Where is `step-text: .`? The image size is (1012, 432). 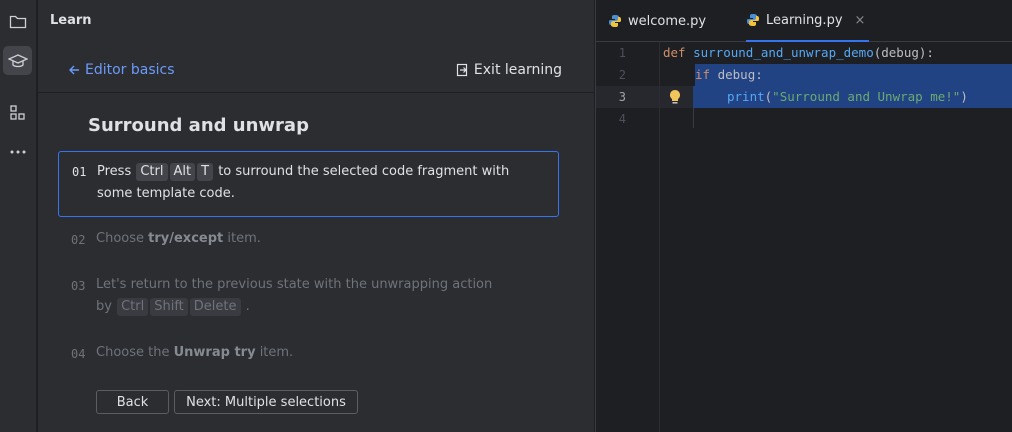
step-text: . is located at coordinates (247, 306).